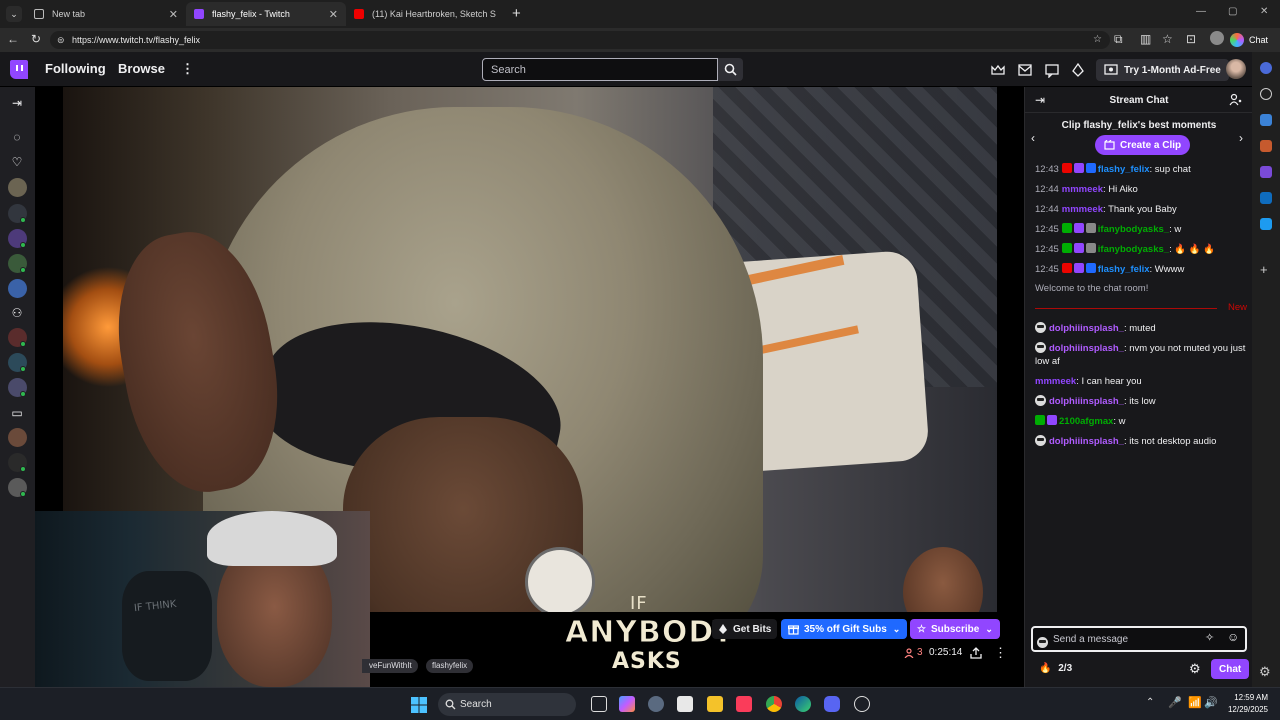 This screenshot has width=1280, height=720. Describe the element at coordinates (1191, 39) in the screenshot. I see `collections-icon: ⊡` at that location.